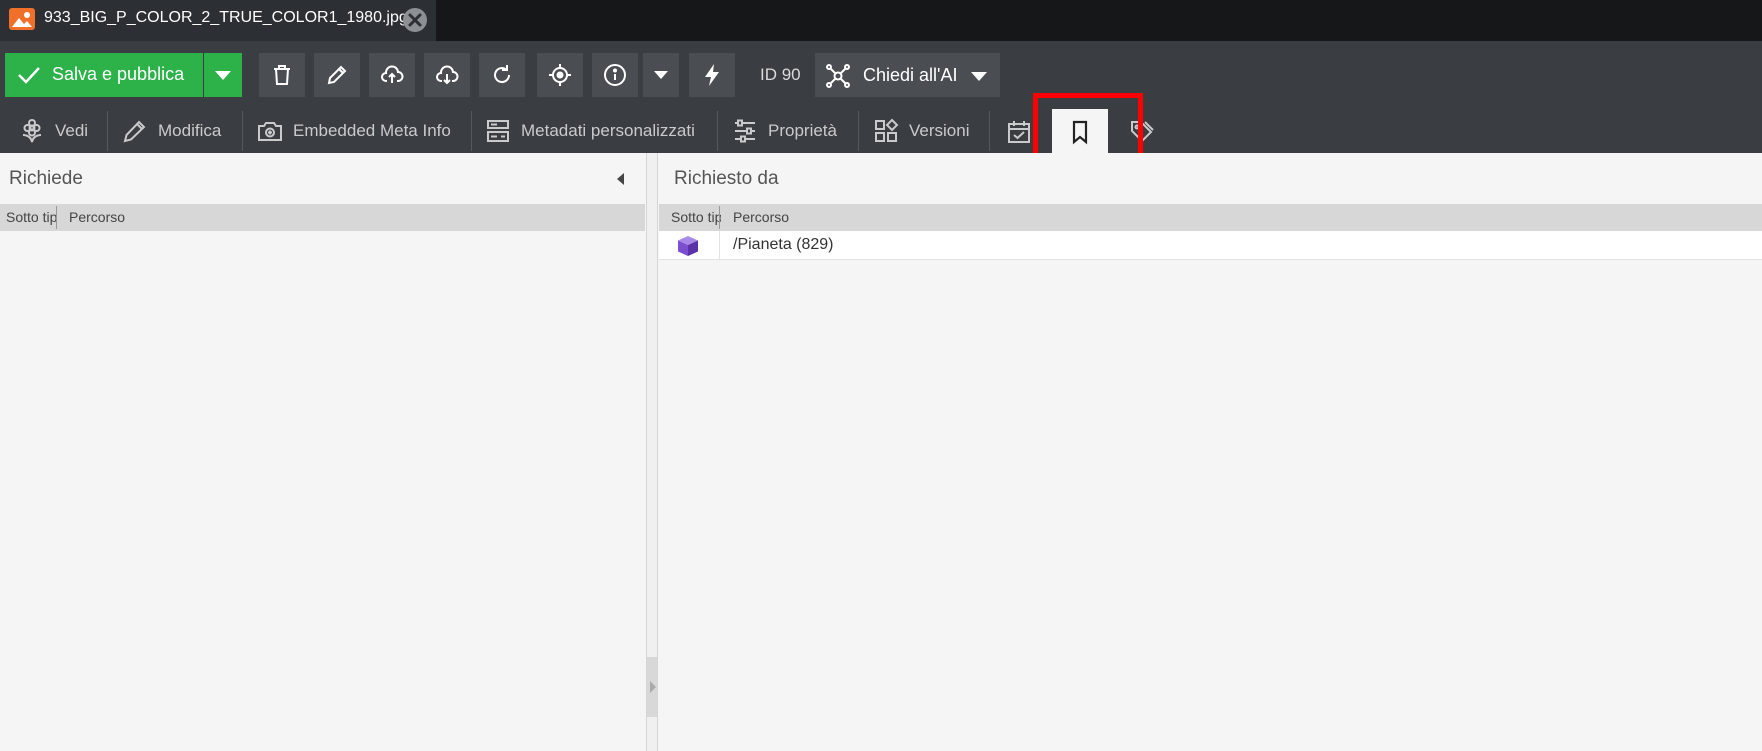  What do you see at coordinates (46, 178) in the screenshot?
I see `requires-panel-title: Richiede` at bounding box center [46, 178].